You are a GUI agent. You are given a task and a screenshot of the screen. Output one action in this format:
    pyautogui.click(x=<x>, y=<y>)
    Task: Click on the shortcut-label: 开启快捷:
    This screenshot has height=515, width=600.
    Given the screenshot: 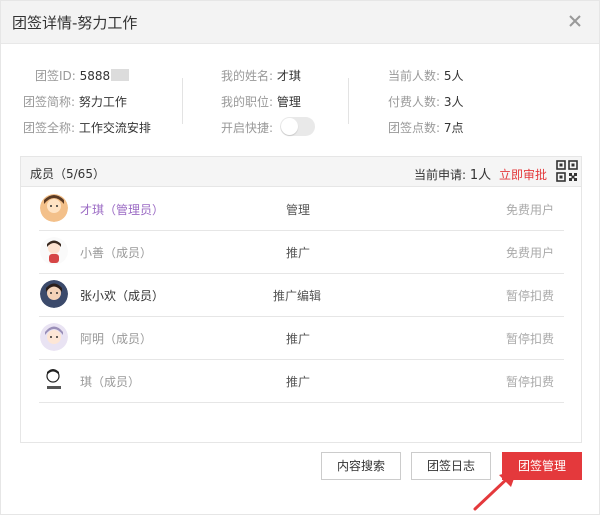 What is the action you would take?
    pyautogui.click(x=247, y=128)
    